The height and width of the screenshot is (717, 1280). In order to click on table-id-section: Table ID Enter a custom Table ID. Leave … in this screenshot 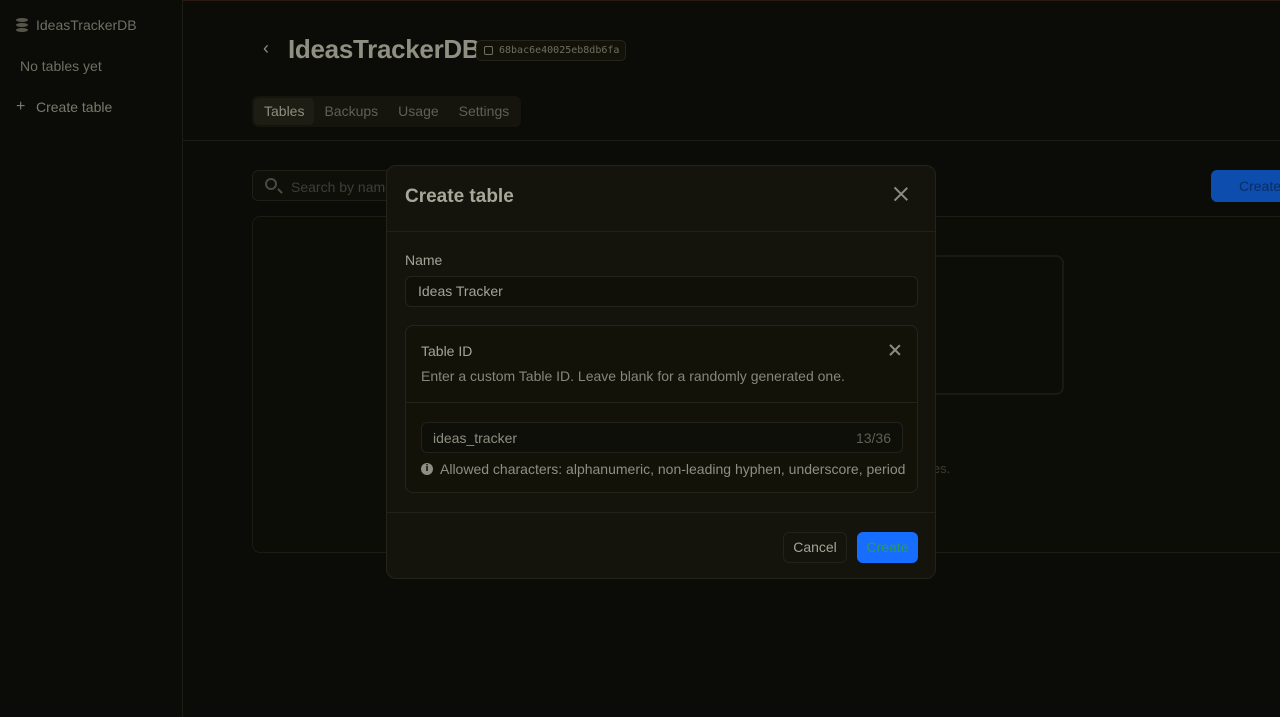, I will do `click(661, 409)`.